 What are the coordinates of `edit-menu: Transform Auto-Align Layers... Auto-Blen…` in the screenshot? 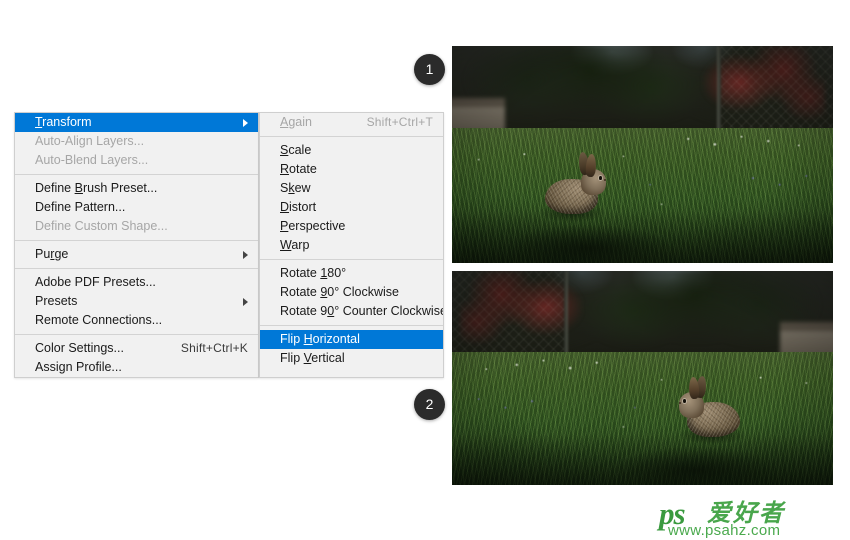 It's located at (136, 245).